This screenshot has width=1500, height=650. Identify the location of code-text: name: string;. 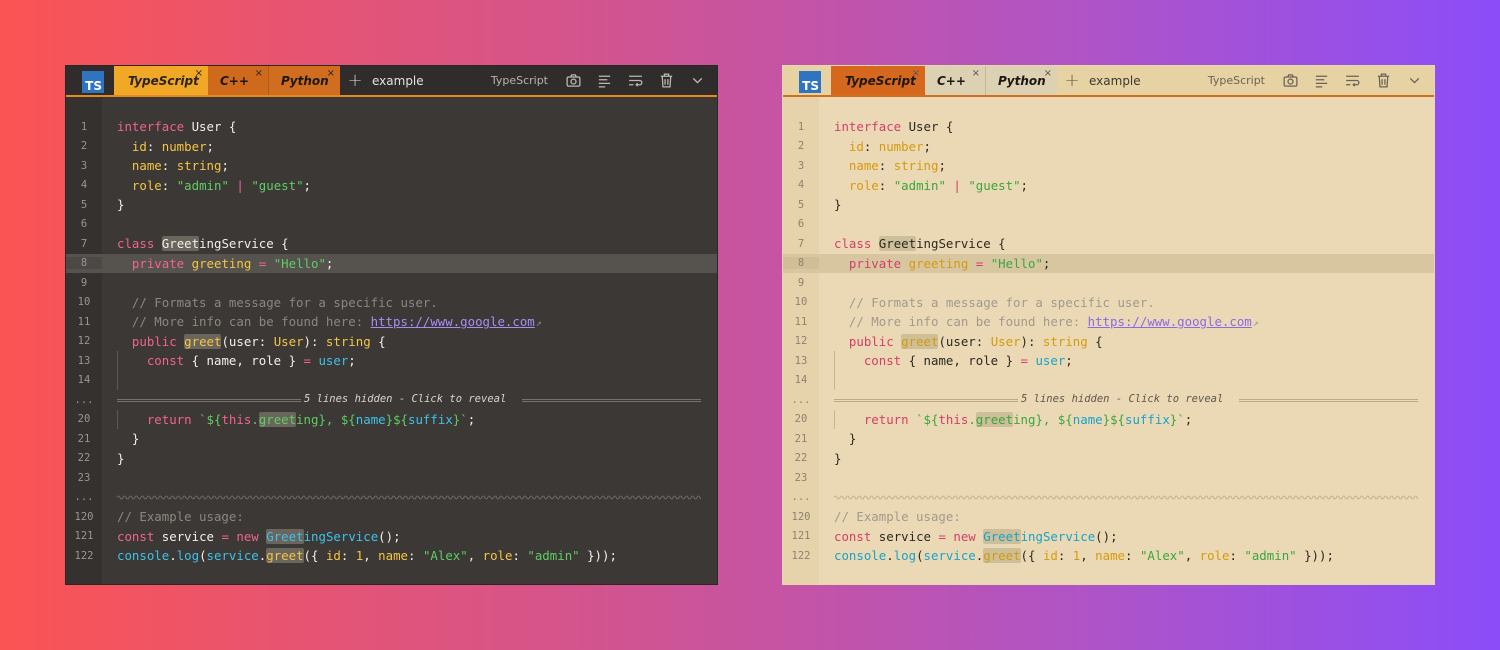
(882, 165).